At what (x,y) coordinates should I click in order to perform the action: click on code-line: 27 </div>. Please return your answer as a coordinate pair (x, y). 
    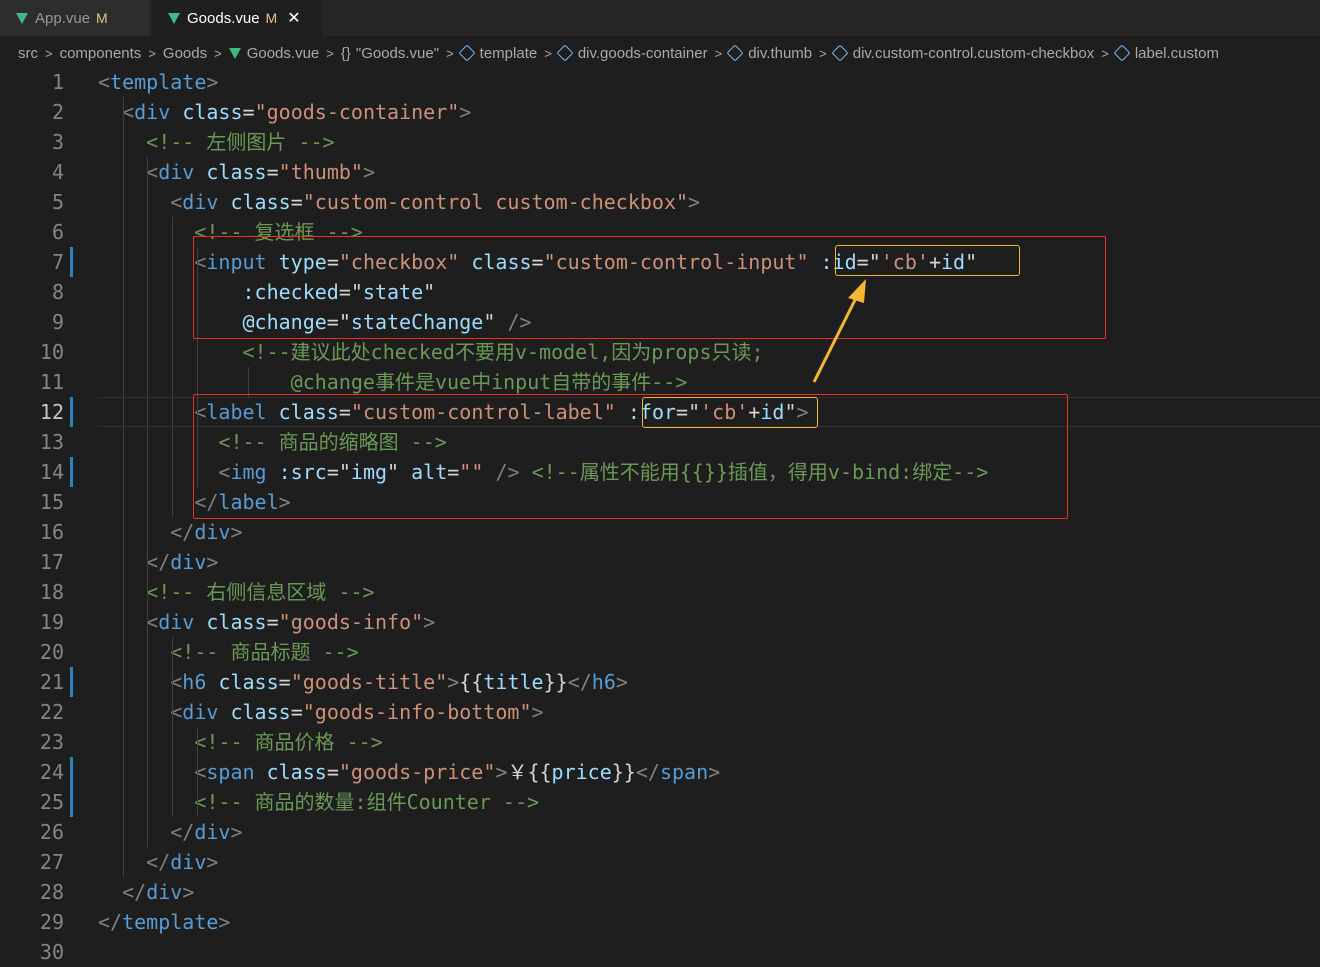
    Looking at the image, I should click on (660, 862).